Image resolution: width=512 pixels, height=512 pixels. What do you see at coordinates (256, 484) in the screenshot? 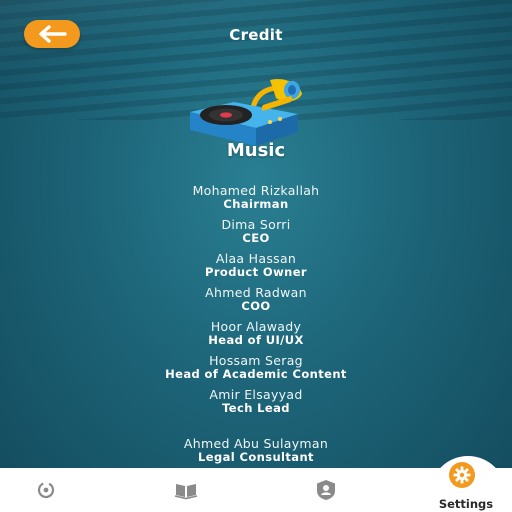
I see `bottom-navbar: Settings` at bounding box center [256, 484].